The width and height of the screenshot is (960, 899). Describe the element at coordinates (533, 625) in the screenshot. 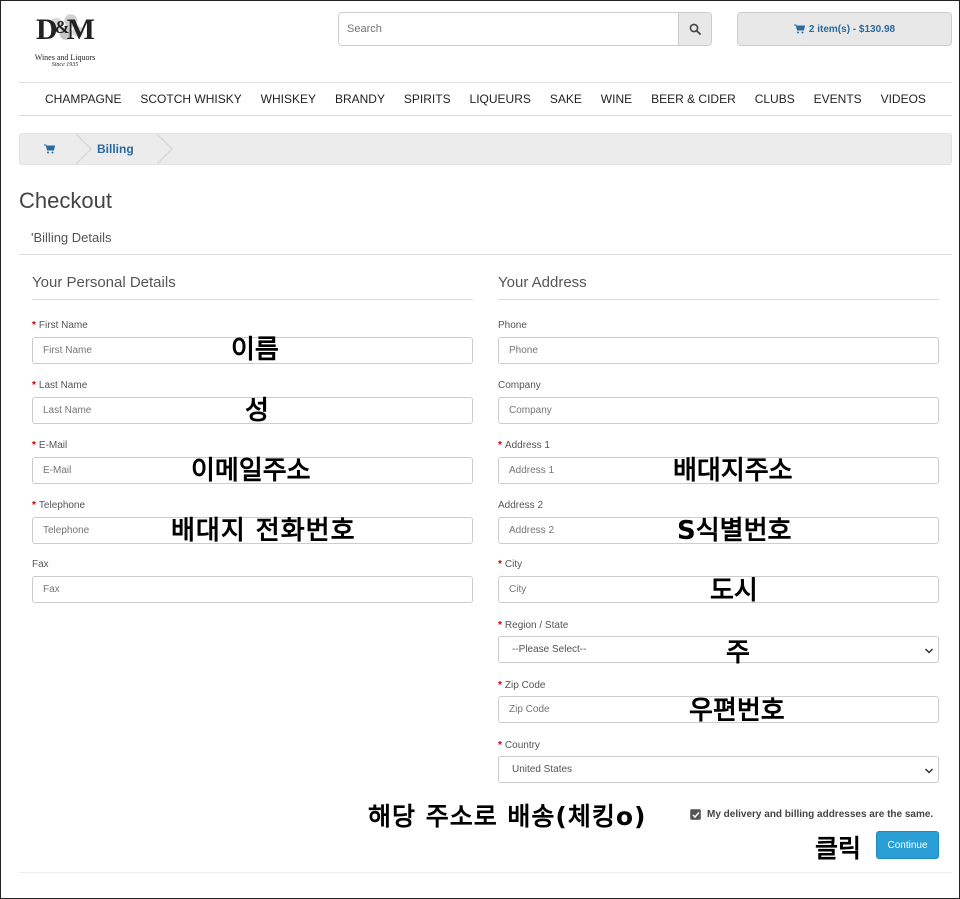

I see `region-label: * Region / State` at that location.